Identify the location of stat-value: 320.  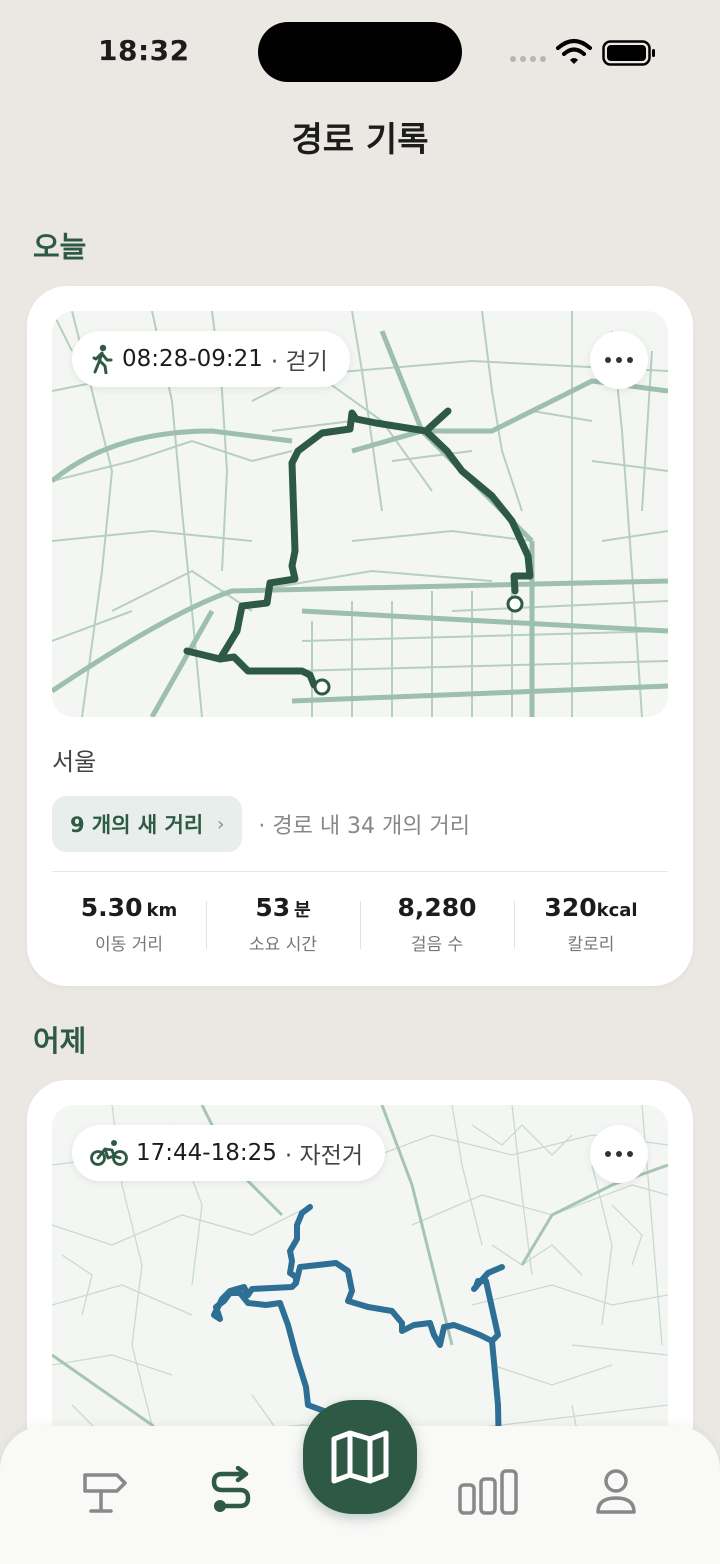
(570, 907).